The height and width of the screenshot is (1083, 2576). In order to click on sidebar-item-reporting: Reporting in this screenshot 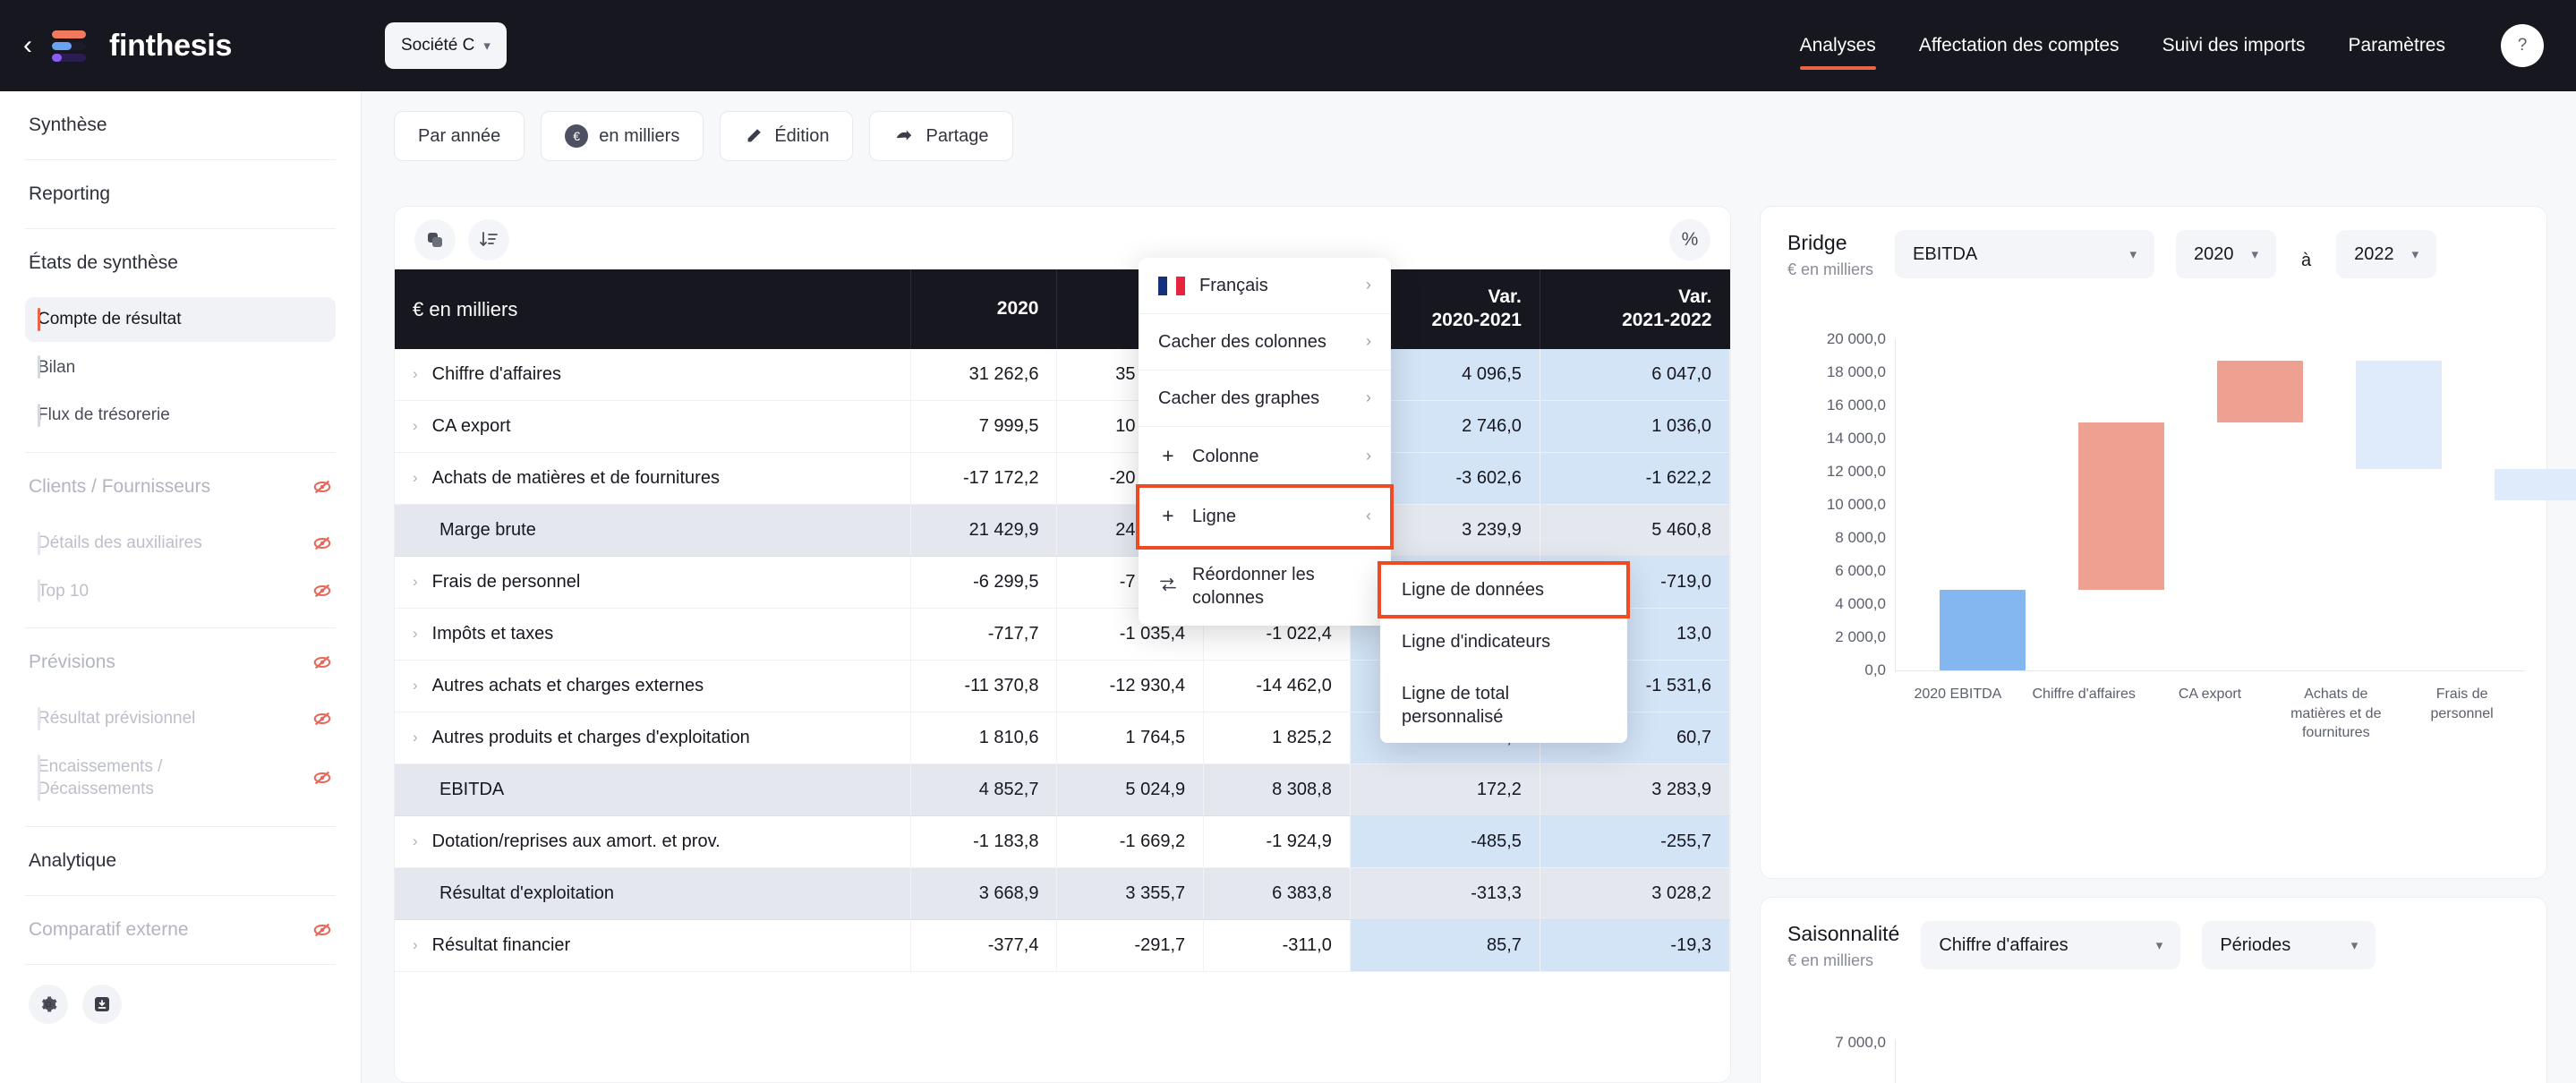, I will do `click(180, 194)`.